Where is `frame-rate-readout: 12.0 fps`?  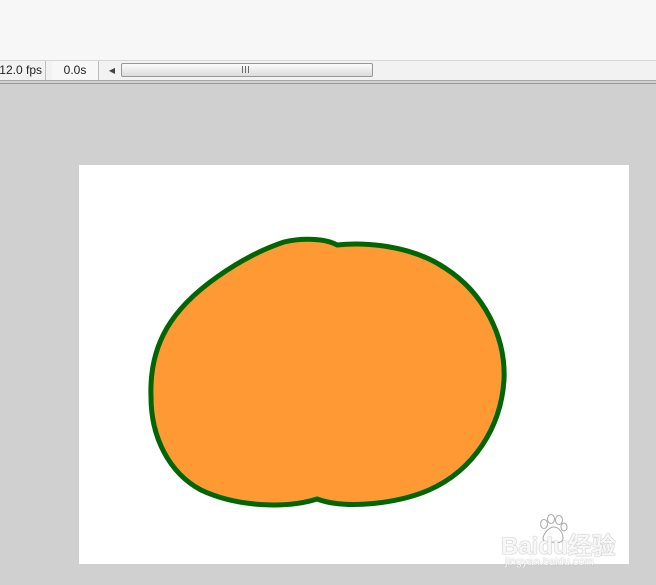
frame-rate-readout: 12.0 fps is located at coordinates (23, 70).